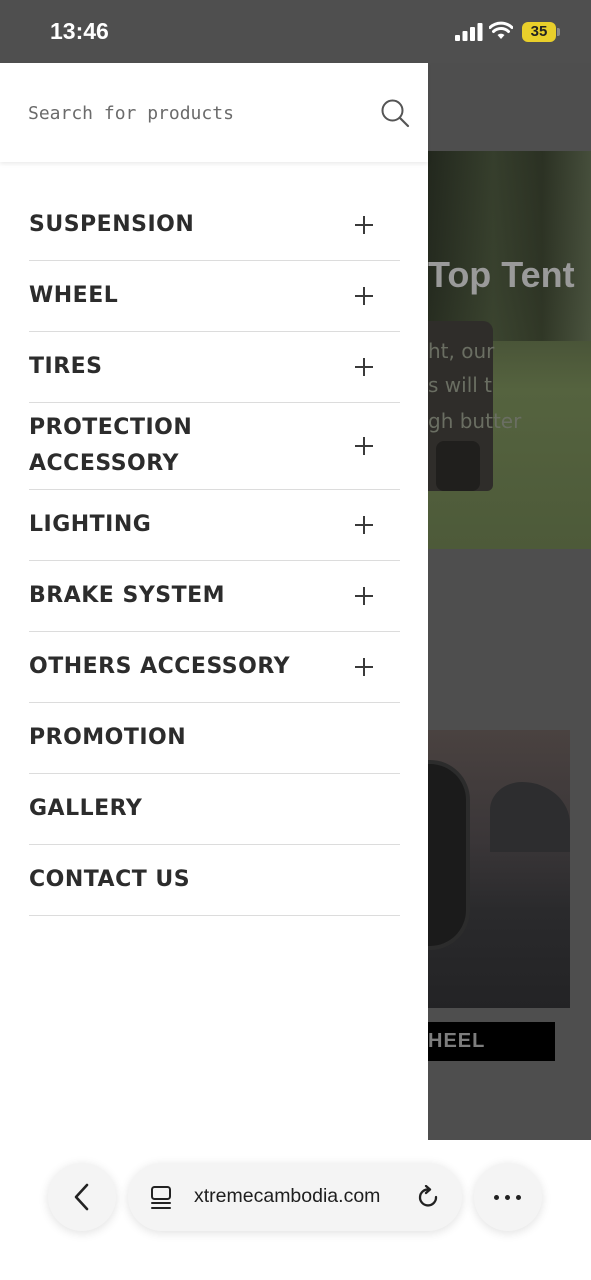 The width and height of the screenshot is (591, 1280). What do you see at coordinates (496, 1197) in the screenshot?
I see `more-icon` at bounding box center [496, 1197].